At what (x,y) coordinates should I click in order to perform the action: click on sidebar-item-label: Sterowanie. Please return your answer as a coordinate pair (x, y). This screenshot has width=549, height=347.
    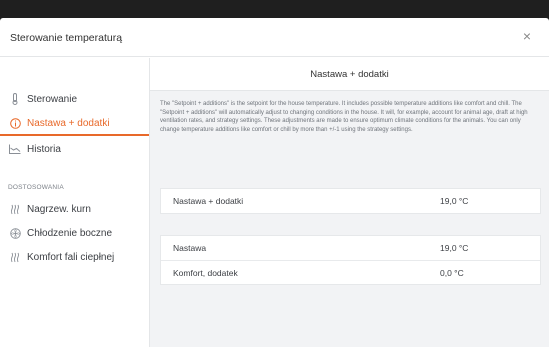
    Looking at the image, I should click on (52, 99).